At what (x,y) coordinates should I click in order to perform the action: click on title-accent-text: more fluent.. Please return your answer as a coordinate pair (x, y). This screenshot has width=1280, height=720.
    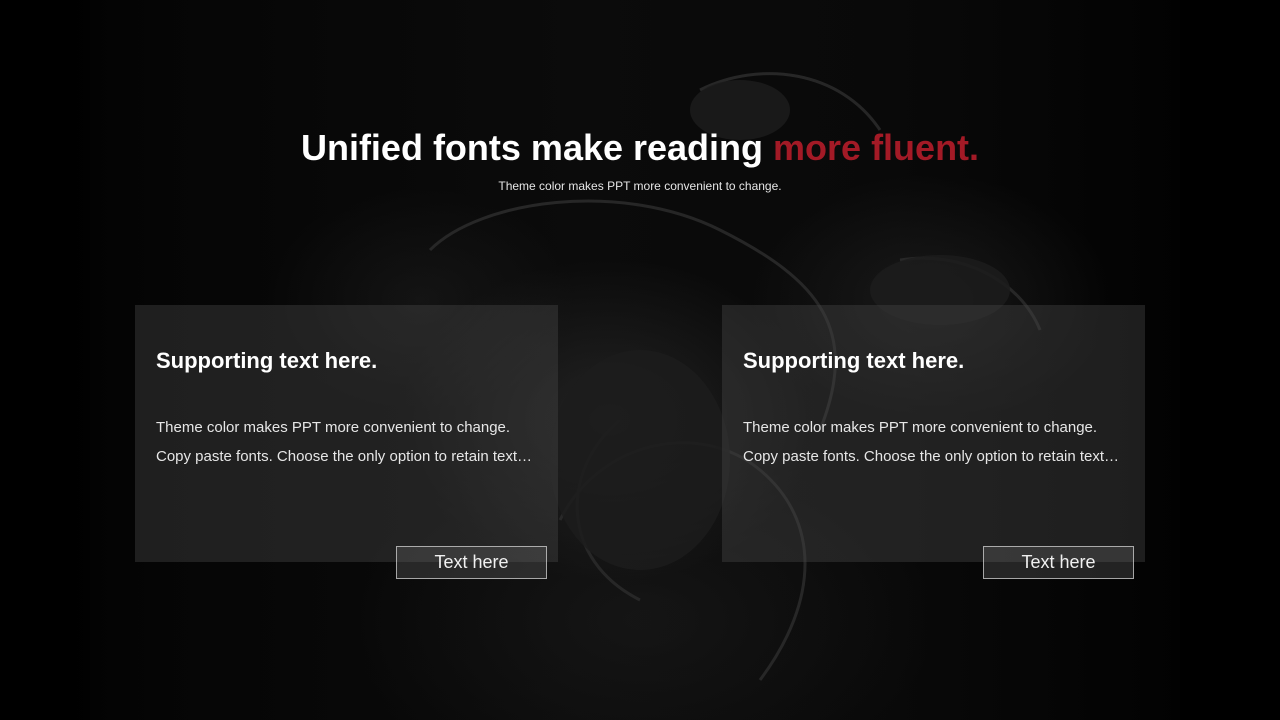
    Looking at the image, I should click on (876, 147).